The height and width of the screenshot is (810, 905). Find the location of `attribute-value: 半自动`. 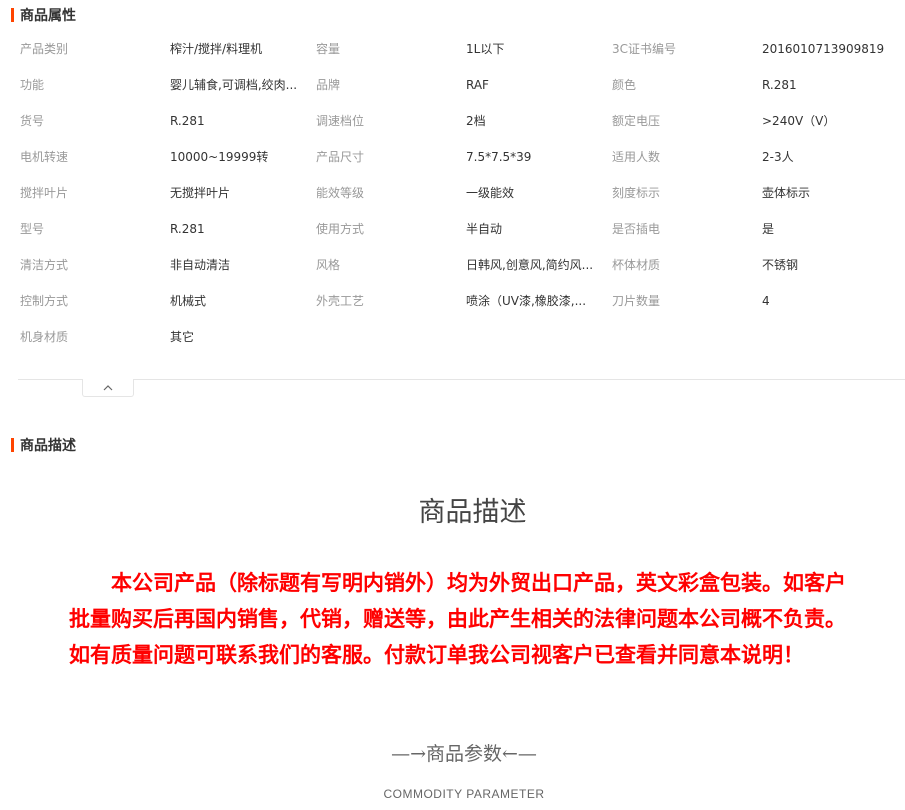

attribute-value: 半自动 is located at coordinates (484, 229).